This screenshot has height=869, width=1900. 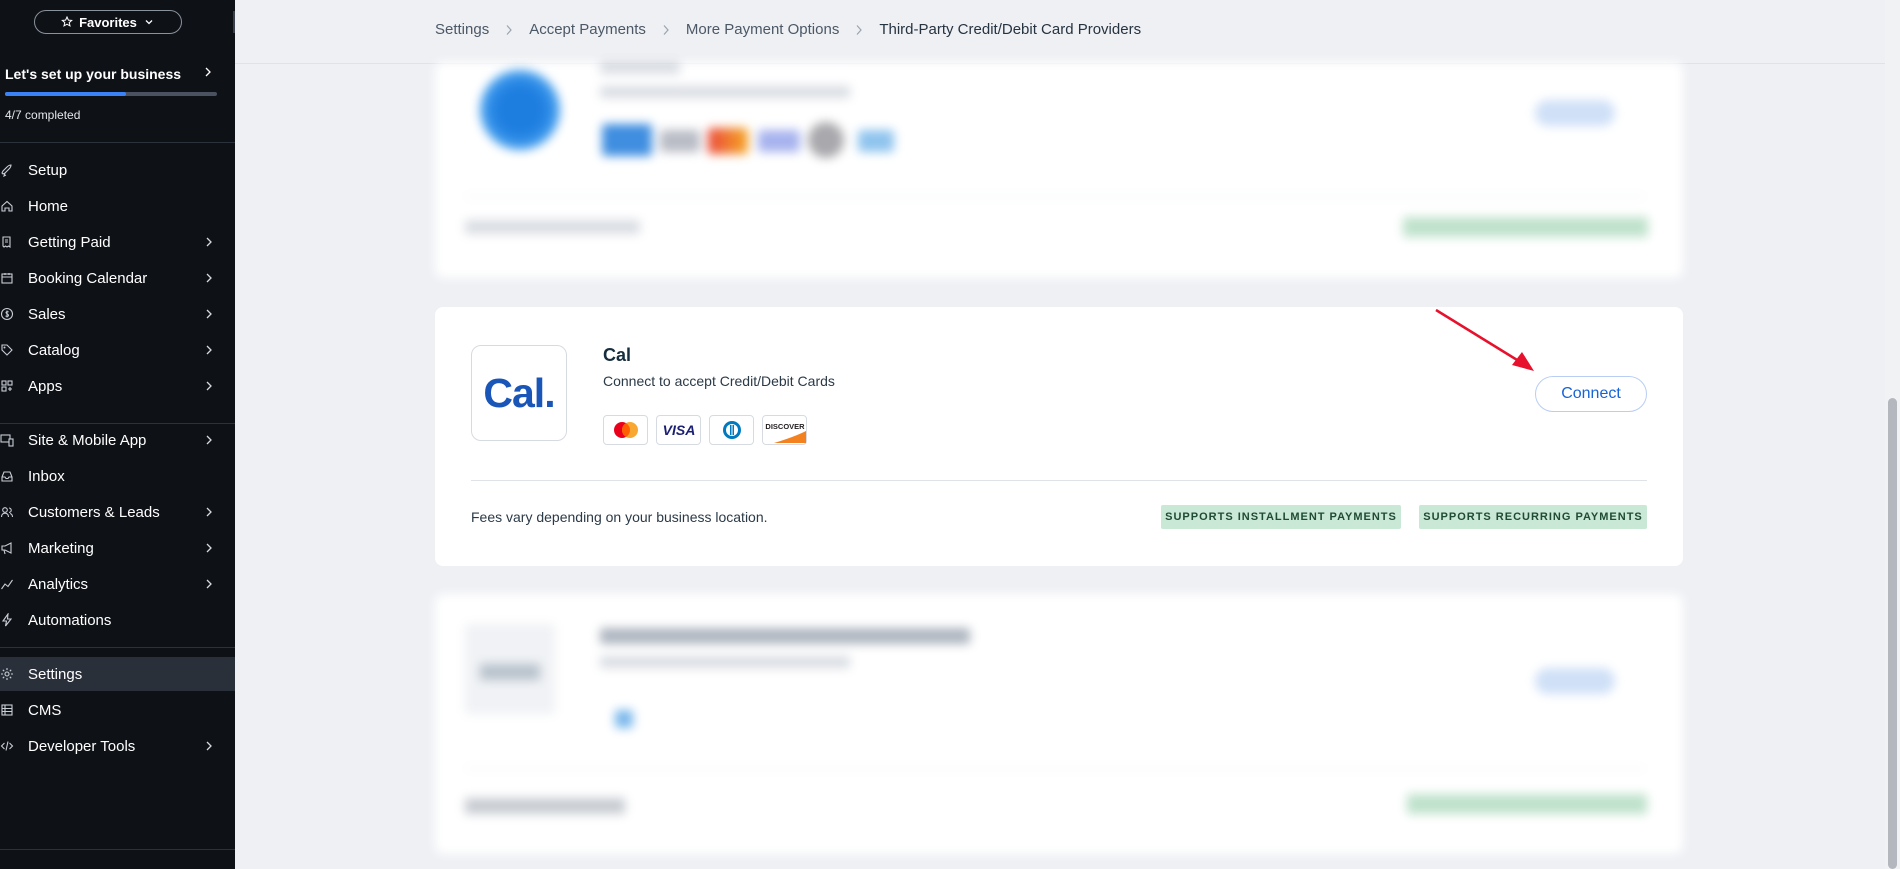 What do you see at coordinates (7, 710) in the screenshot?
I see `table-icon` at bounding box center [7, 710].